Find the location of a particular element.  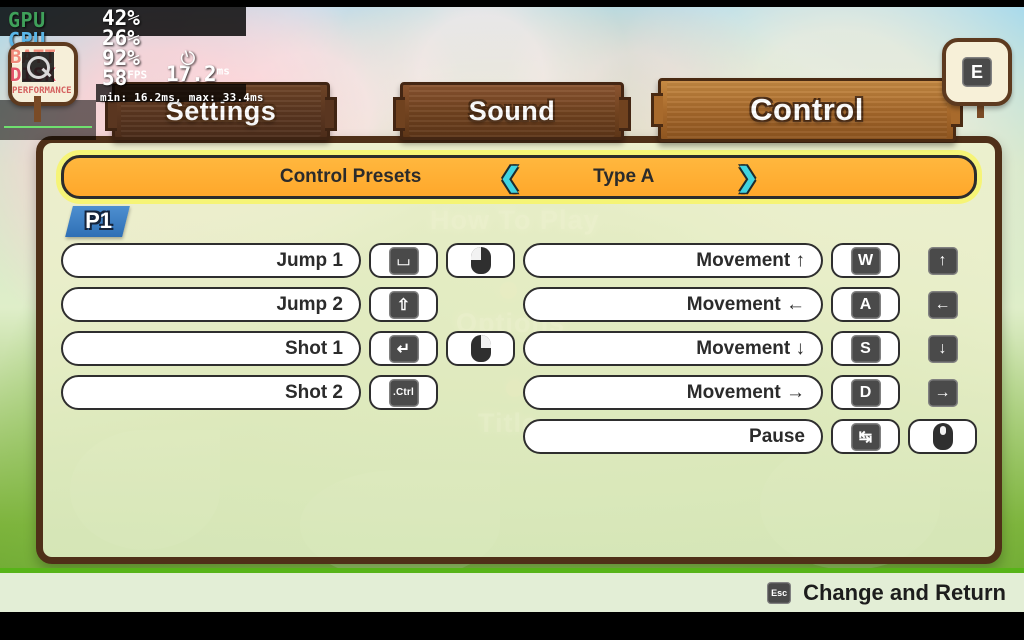

a-key-icon: A is located at coordinates (865, 304).